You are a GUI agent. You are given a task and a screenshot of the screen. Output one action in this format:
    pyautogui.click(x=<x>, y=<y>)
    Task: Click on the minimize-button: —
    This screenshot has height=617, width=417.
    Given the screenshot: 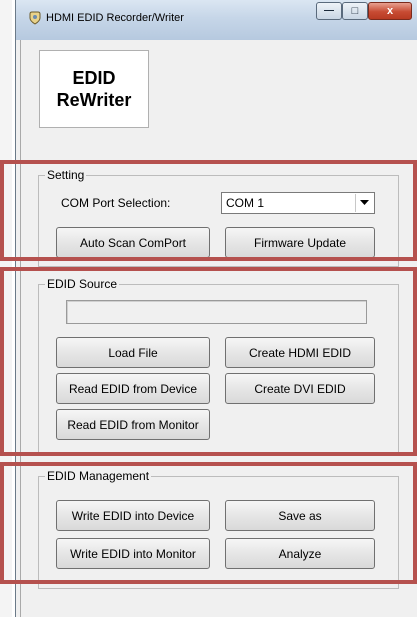 What is the action you would take?
    pyautogui.click(x=329, y=11)
    